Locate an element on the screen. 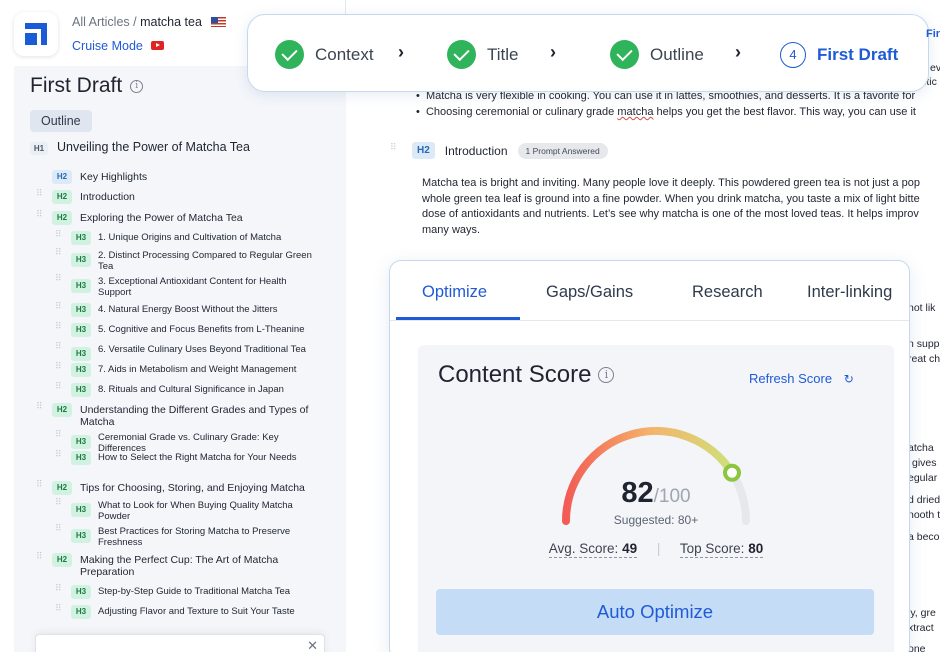  app-logo is located at coordinates (36, 34).